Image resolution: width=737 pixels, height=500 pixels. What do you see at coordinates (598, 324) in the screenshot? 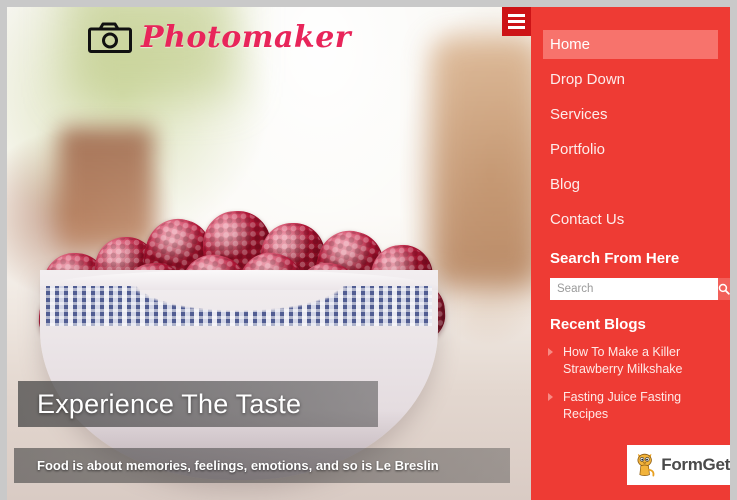
I see `recent-blogs-heading: Recent Blogs` at bounding box center [598, 324].